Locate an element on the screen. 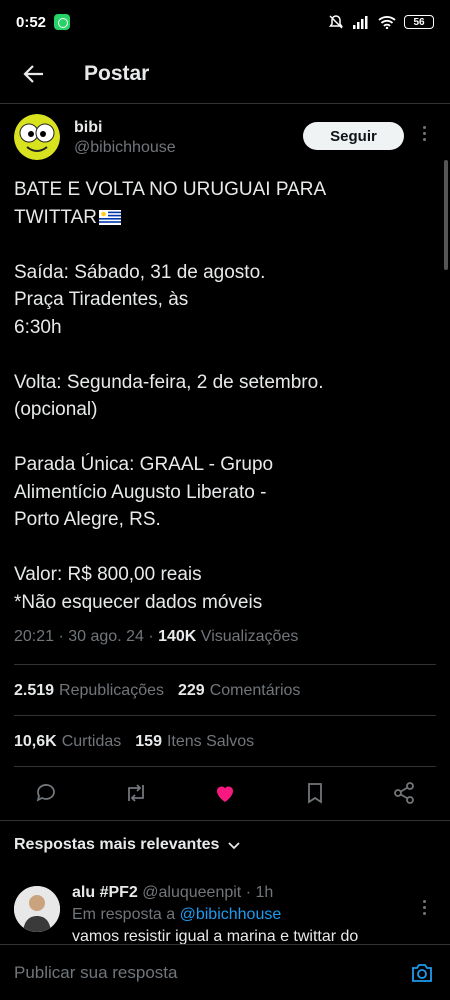 This screenshot has width=450, height=1000. person-avatar-icon is located at coordinates (37, 909).